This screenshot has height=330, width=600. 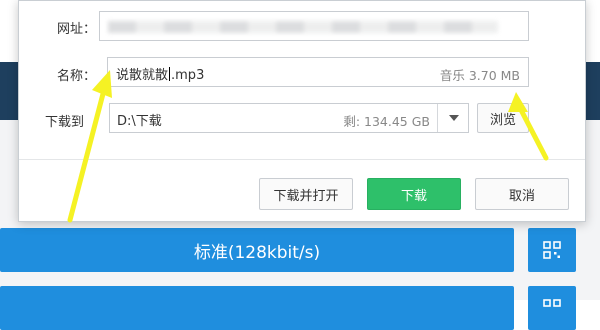 I want to click on chevron-down-icon, so click(x=454, y=118).